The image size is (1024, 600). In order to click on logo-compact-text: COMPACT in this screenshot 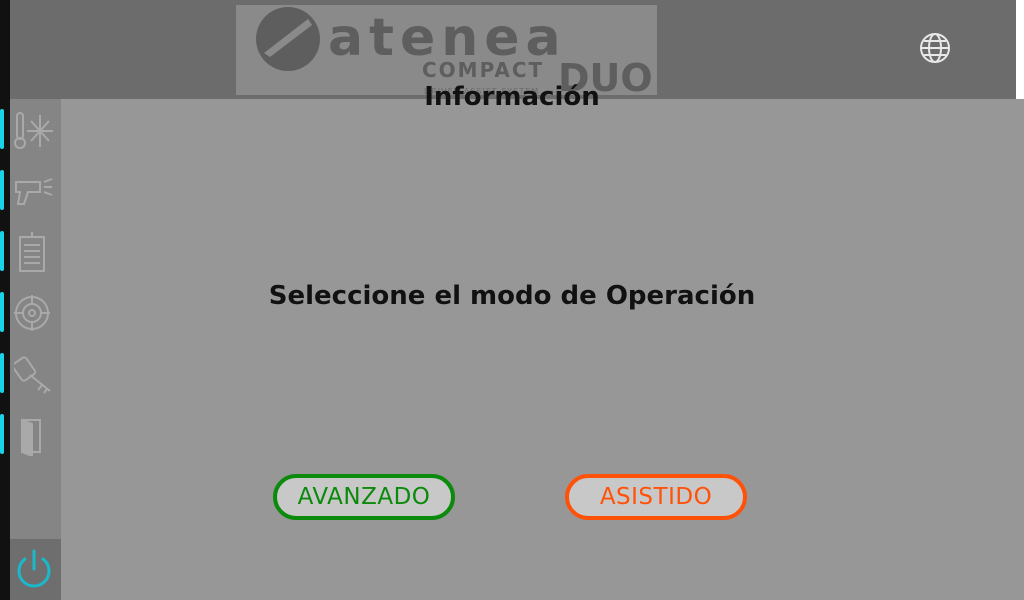, I will do `click(483, 70)`.